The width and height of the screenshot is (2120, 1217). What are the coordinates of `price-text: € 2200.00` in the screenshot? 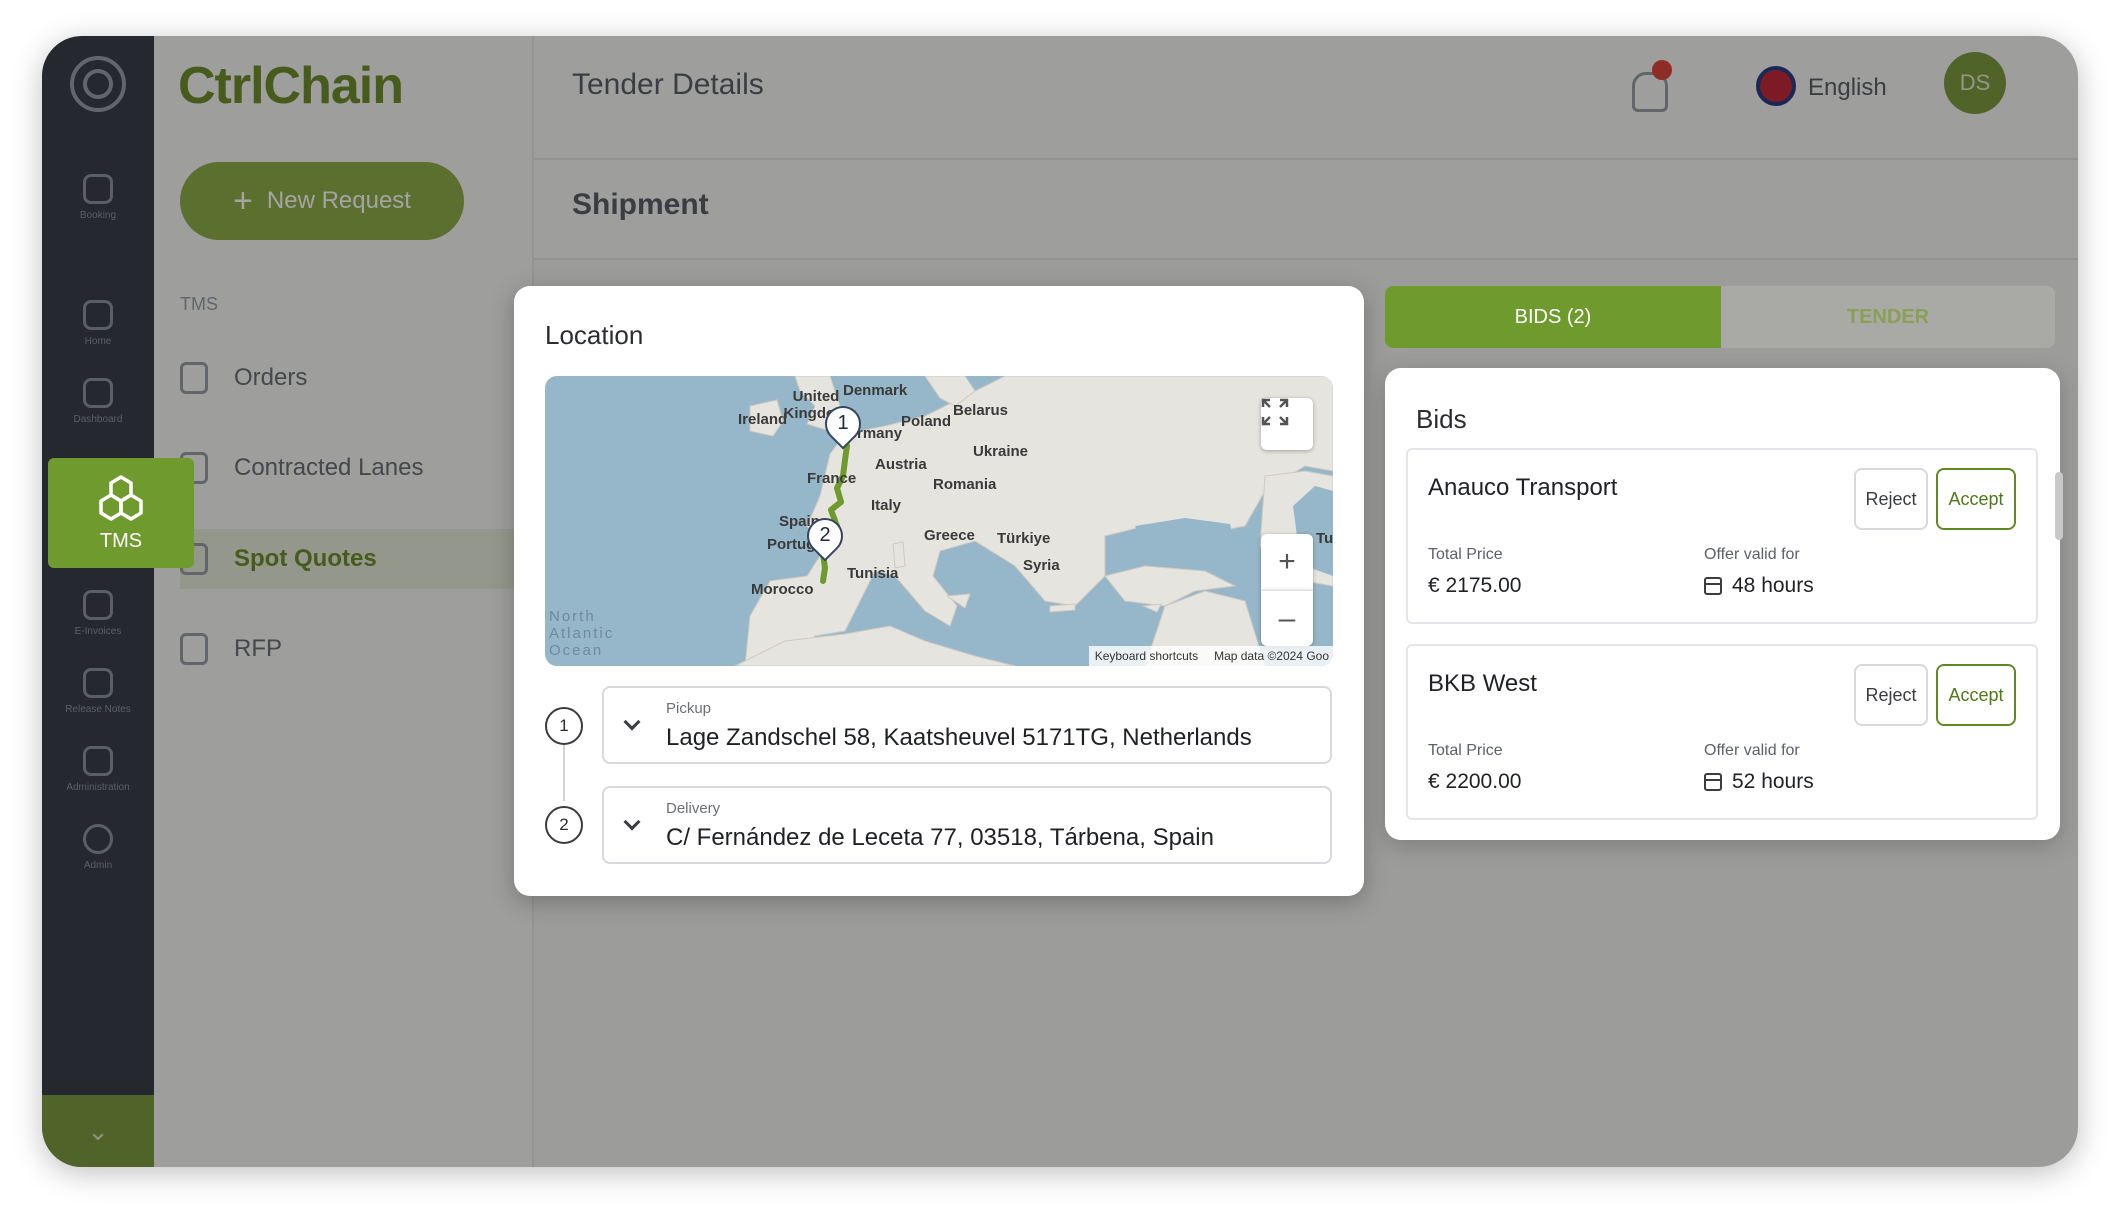 It's located at (1475, 781).